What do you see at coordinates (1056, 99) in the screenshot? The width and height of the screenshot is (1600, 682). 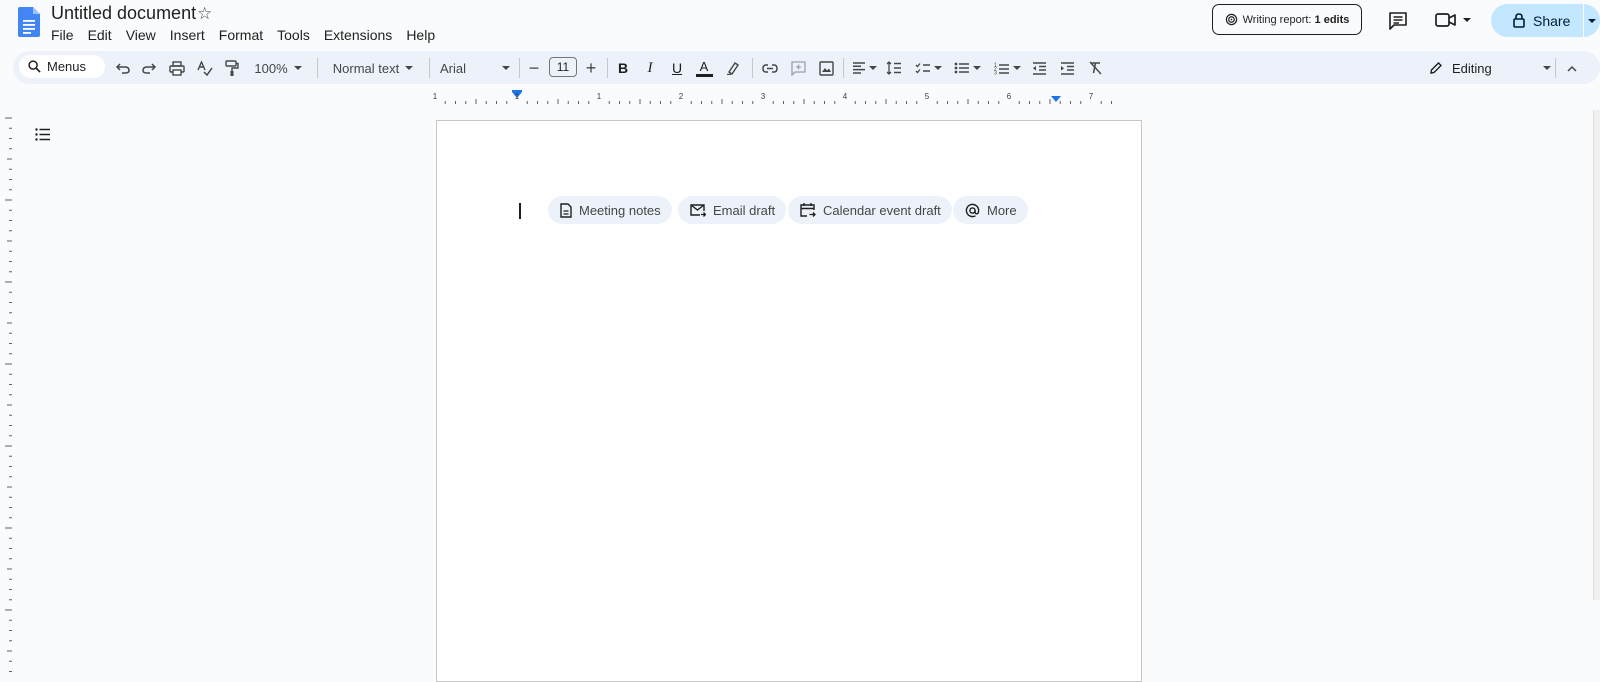 I see `right-indent-marker` at bounding box center [1056, 99].